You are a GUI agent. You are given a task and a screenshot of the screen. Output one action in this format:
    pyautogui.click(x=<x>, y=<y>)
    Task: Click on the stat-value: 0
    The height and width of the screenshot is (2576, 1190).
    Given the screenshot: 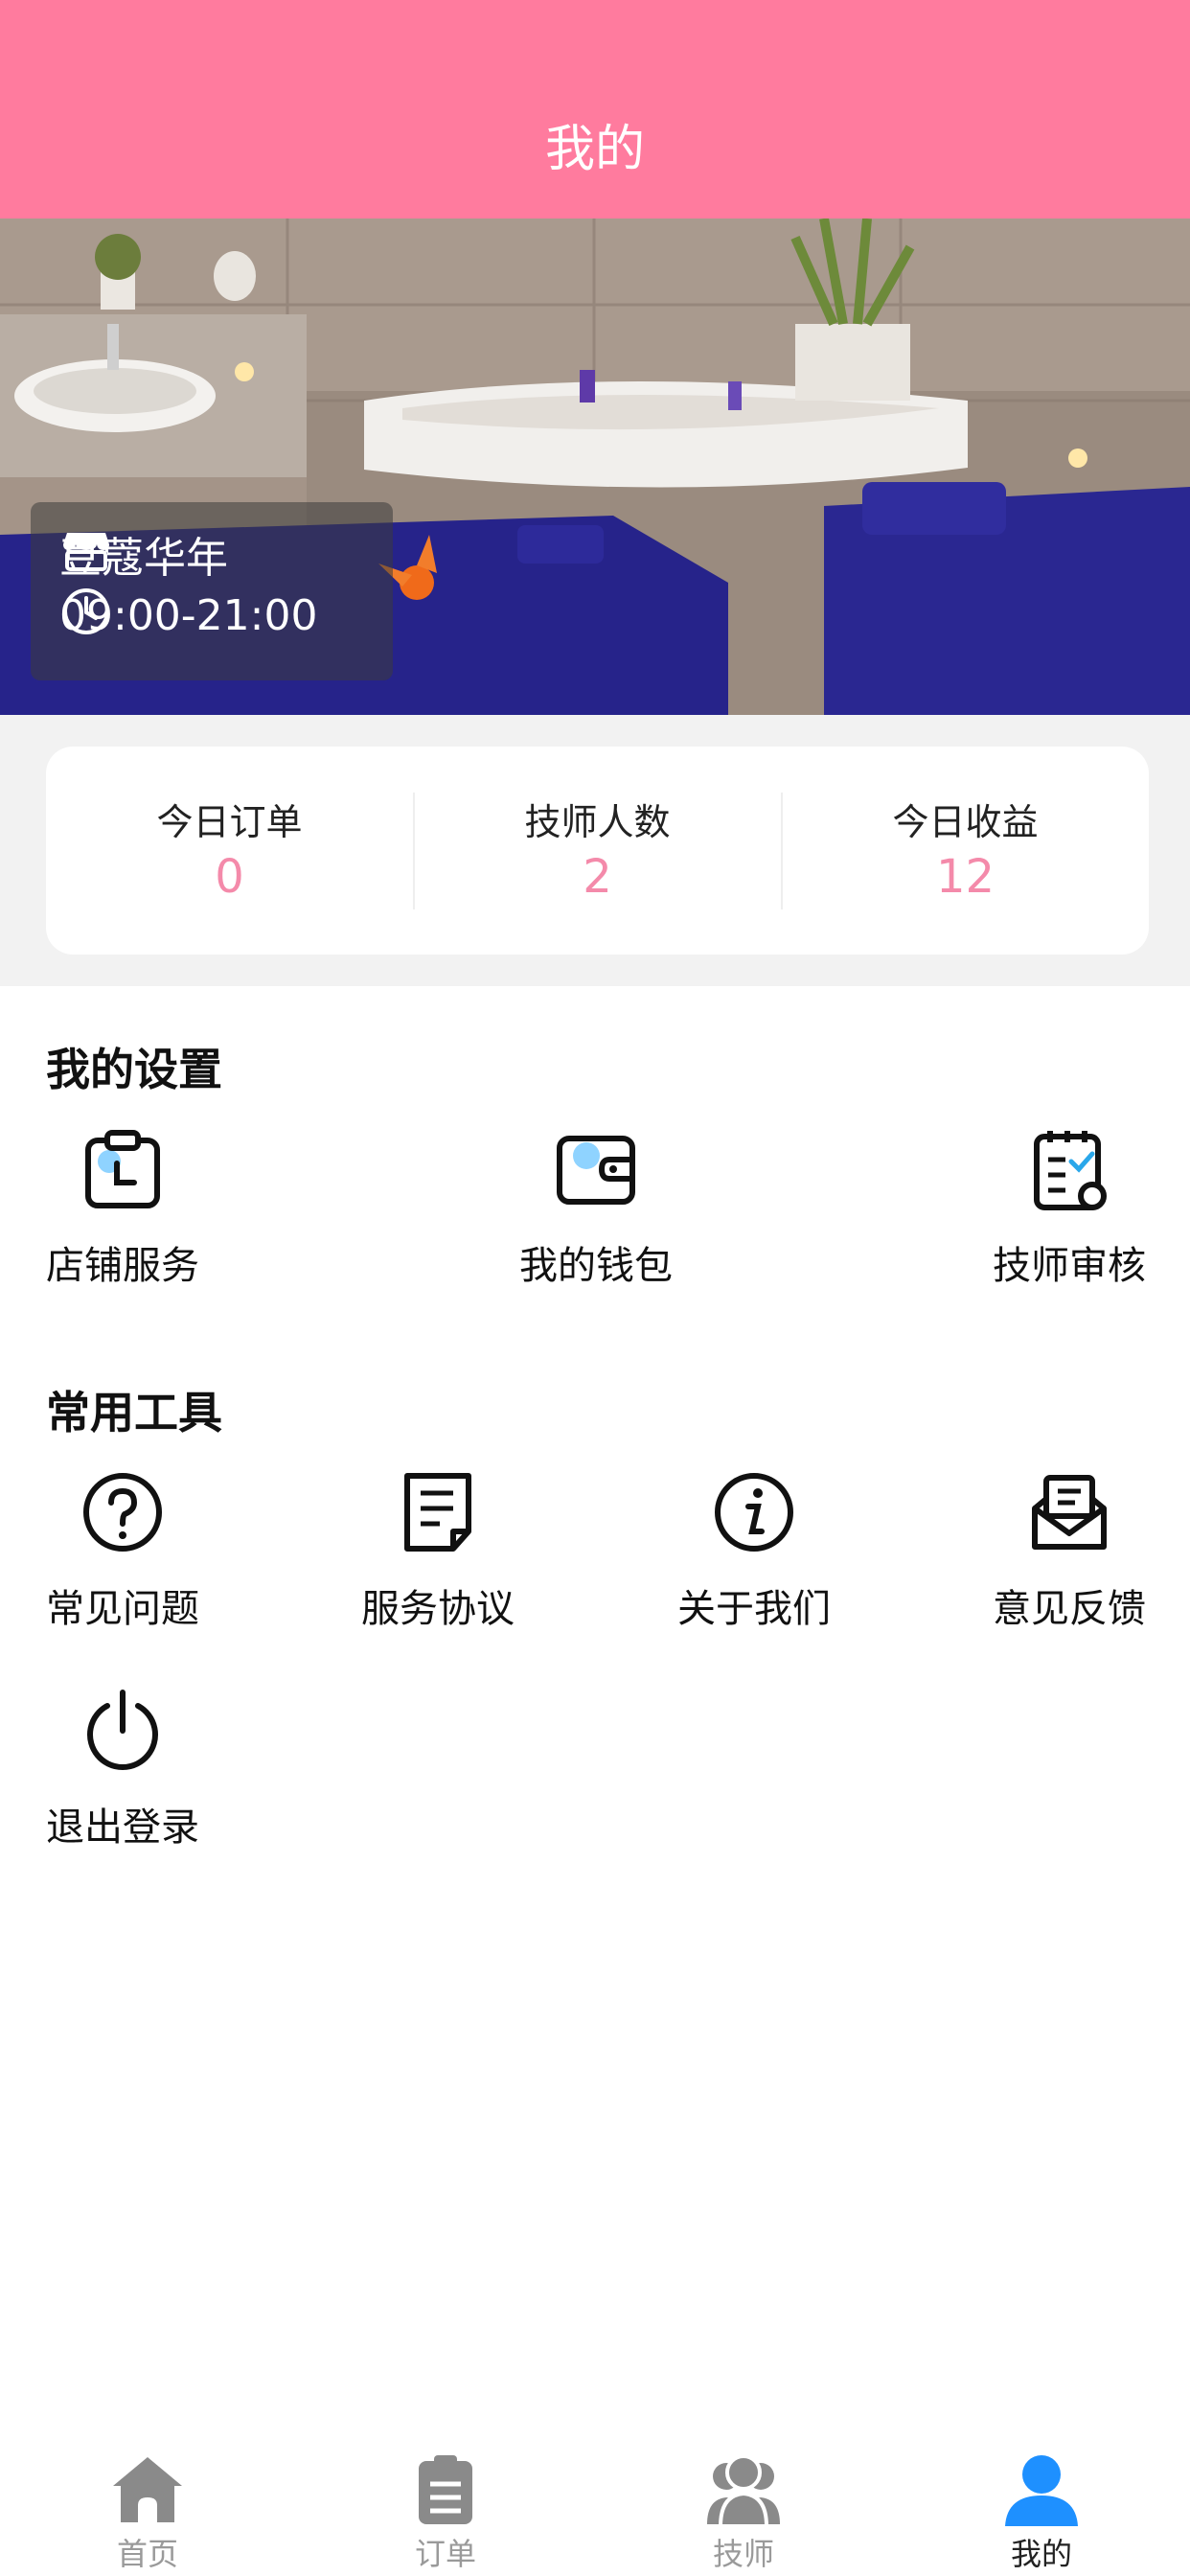 What is the action you would take?
    pyautogui.click(x=230, y=877)
    